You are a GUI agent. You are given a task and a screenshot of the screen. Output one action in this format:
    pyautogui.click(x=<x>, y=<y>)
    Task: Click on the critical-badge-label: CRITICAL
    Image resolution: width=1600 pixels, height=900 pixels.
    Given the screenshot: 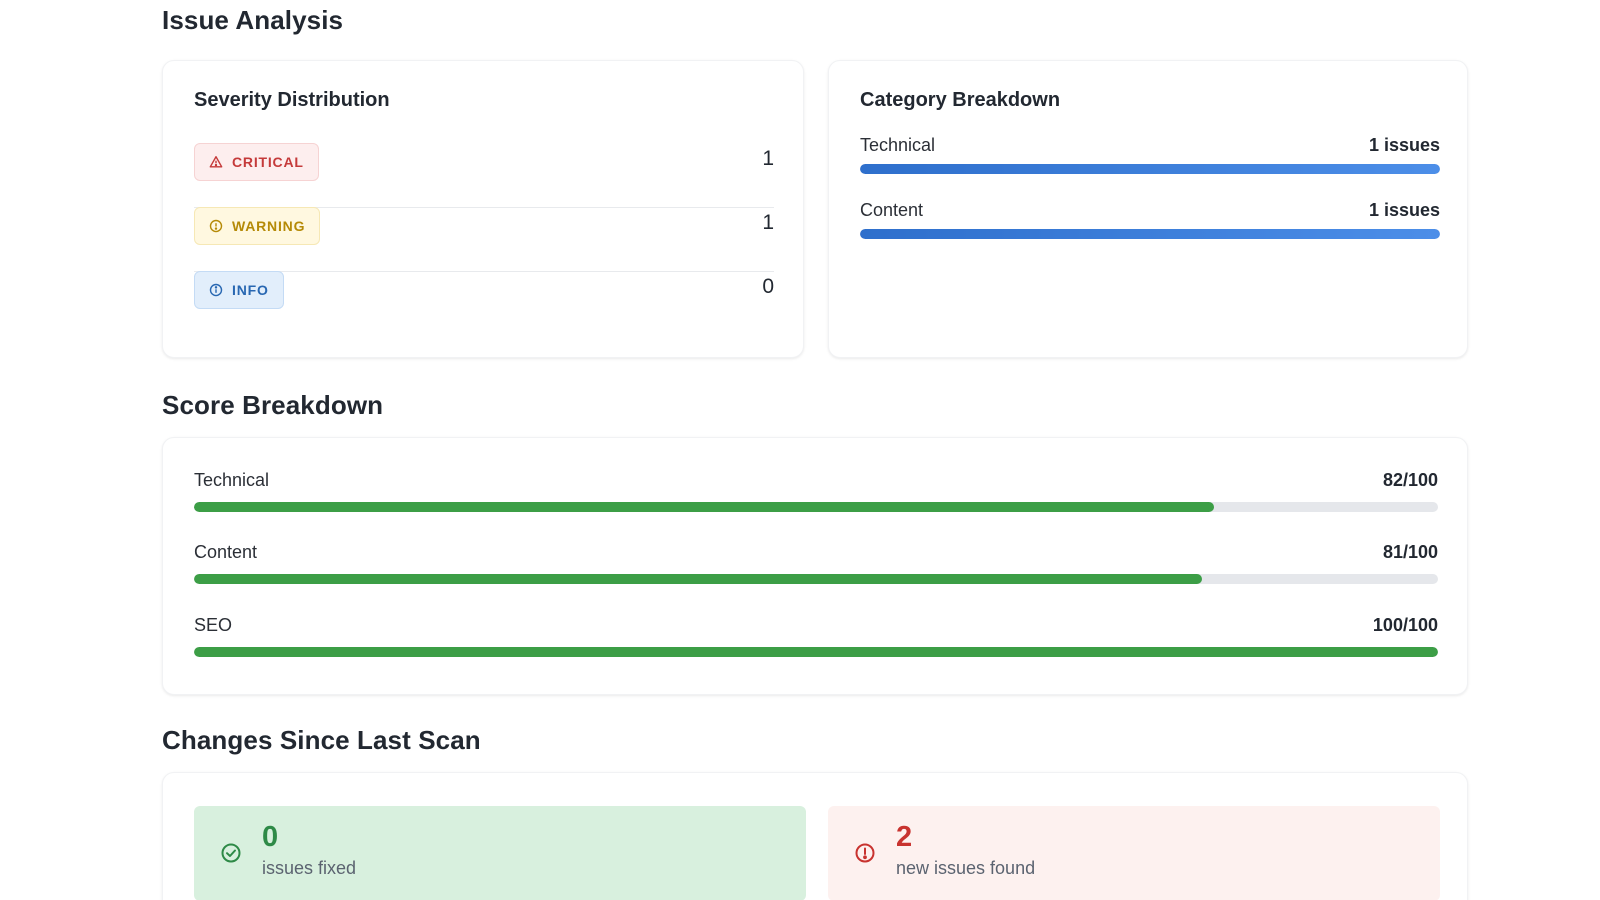 What is the action you would take?
    pyautogui.click(x=268, y=162)
    